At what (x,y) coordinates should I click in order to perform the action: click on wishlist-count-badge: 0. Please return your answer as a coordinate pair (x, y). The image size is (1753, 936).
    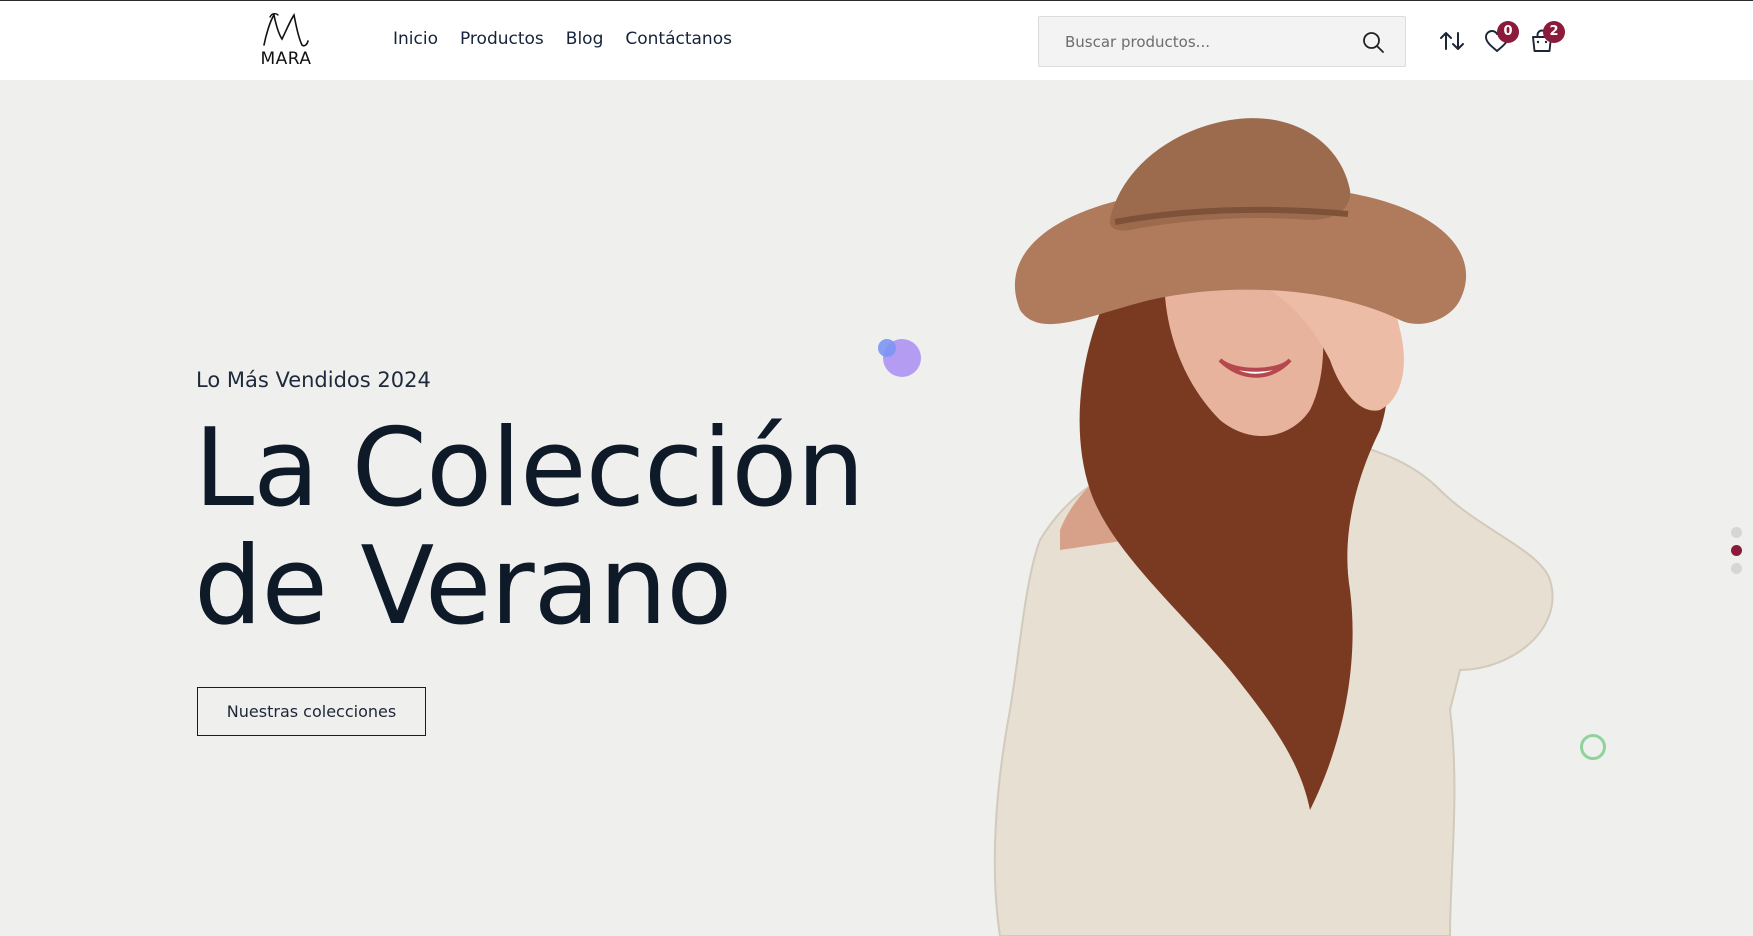
    Looking at the image, I should click on (1508, 32).